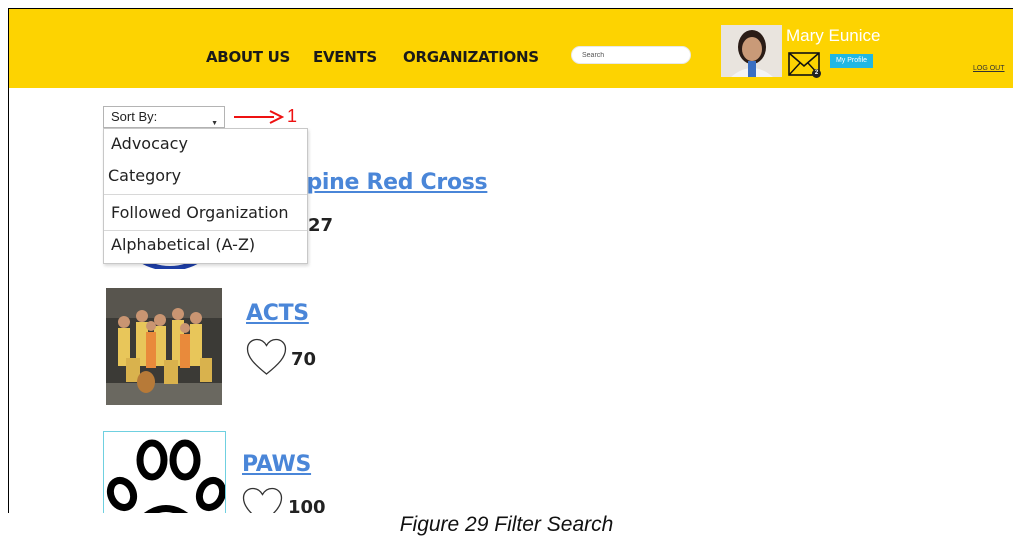 This screenshot has height=539, width=1013. Describe the element at coordinates (259, 117) in the screenshot. I see `annotation-arrow-icon` at that location.